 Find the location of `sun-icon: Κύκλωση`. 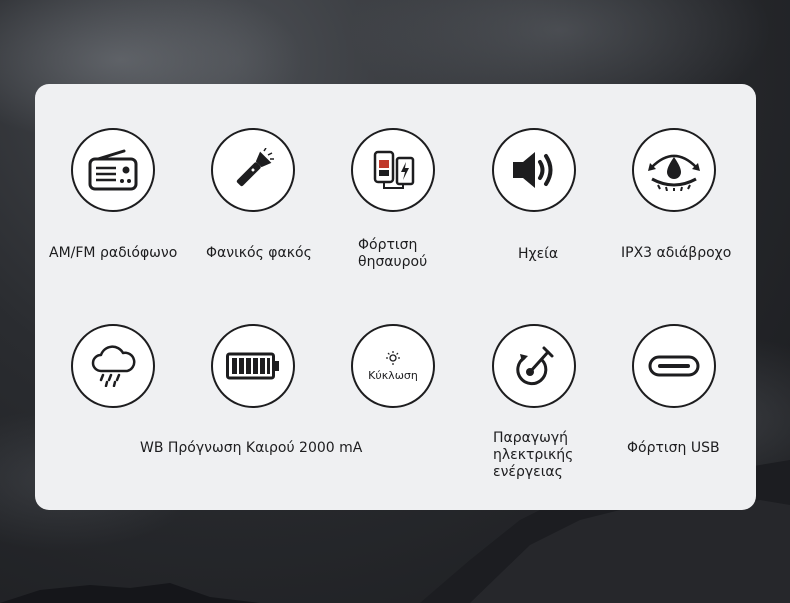

sun-icon: Κύκλωση is located at coordinates (393, 366).